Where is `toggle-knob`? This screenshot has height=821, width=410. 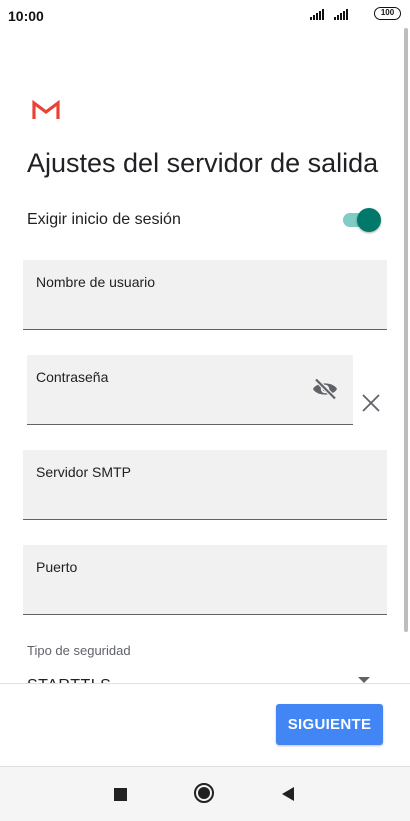
toggle-knob is located at coordinates (369, 220).